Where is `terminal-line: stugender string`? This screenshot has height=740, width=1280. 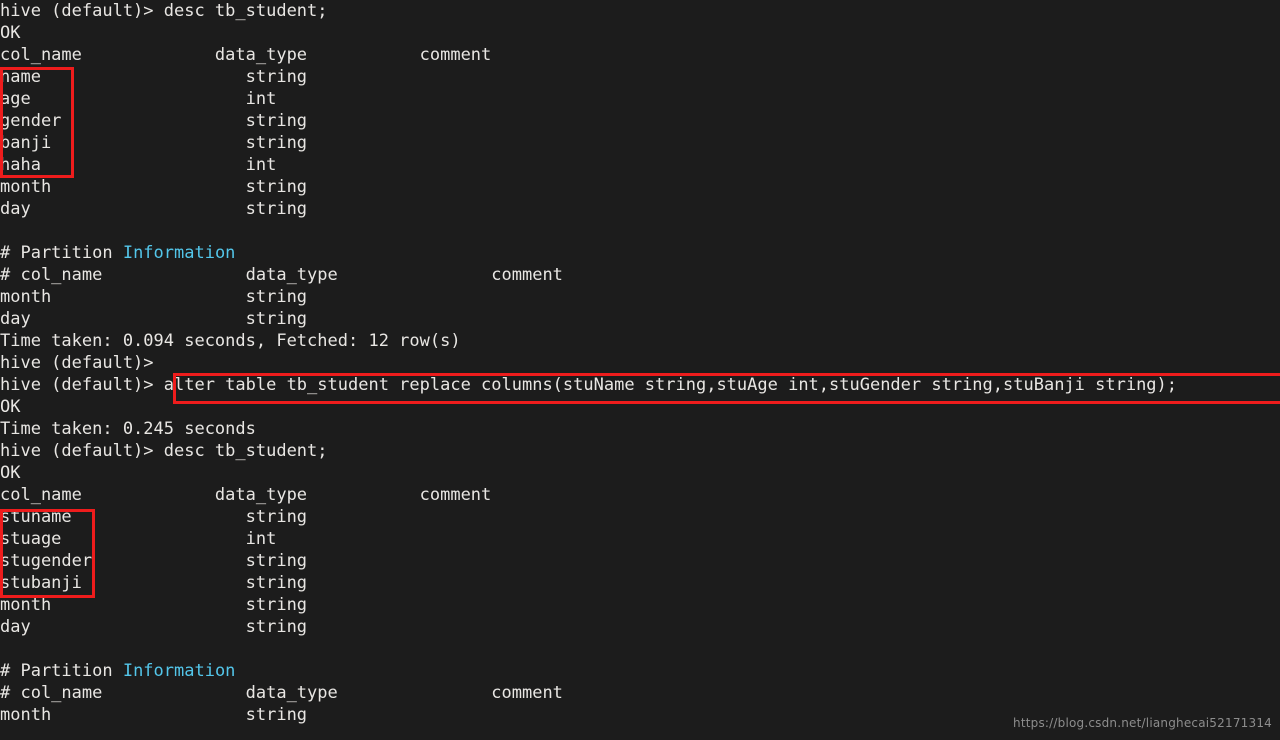 terminal-line: stugender string is located at coordinates (640, 561).